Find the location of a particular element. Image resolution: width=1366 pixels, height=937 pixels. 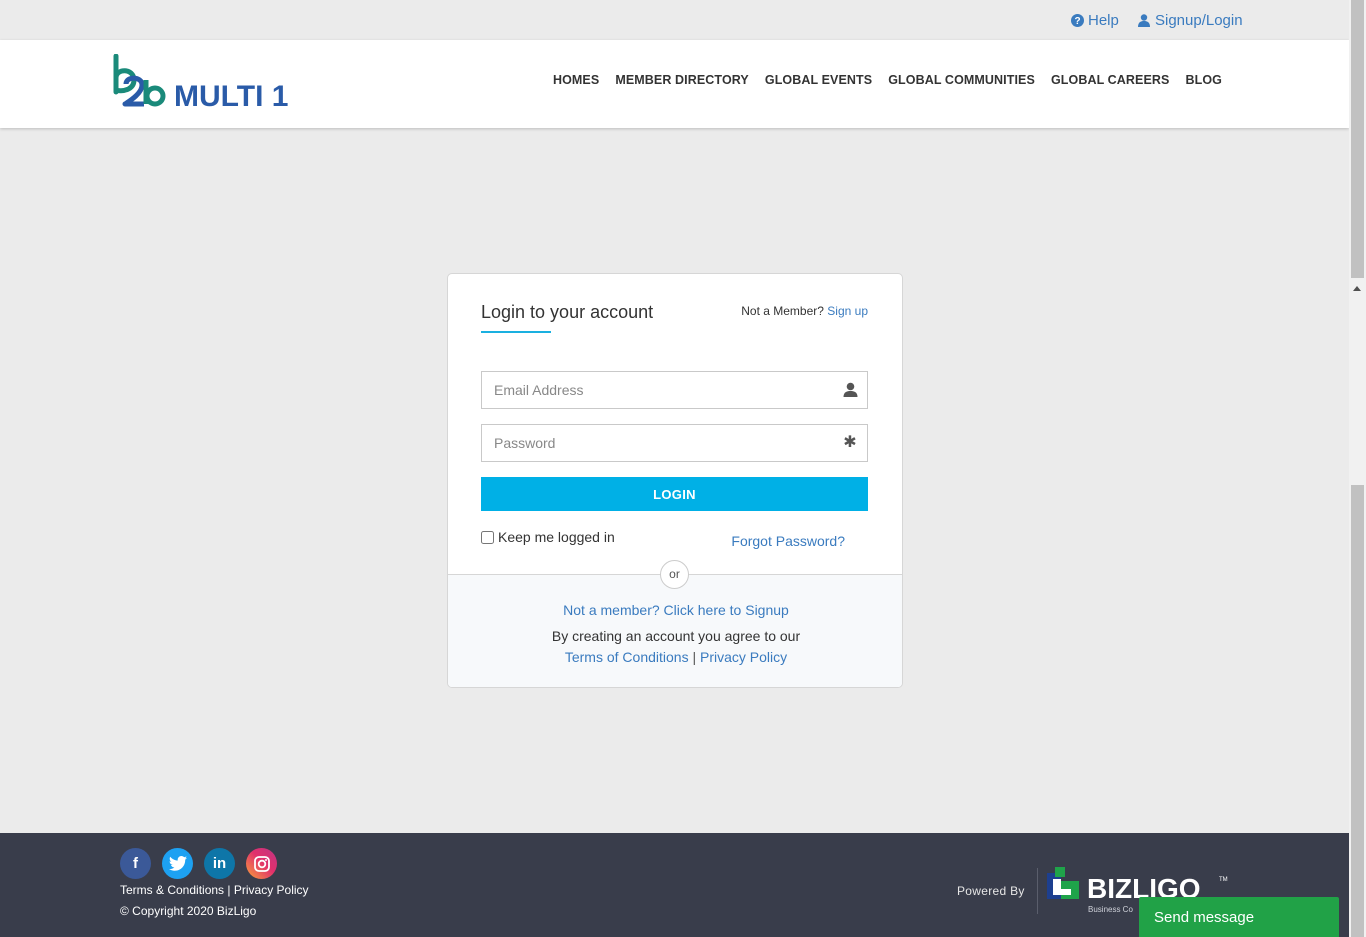

nav-global-communities: GLOBAL COMMUNITIES is located at coordinates (961, 80).